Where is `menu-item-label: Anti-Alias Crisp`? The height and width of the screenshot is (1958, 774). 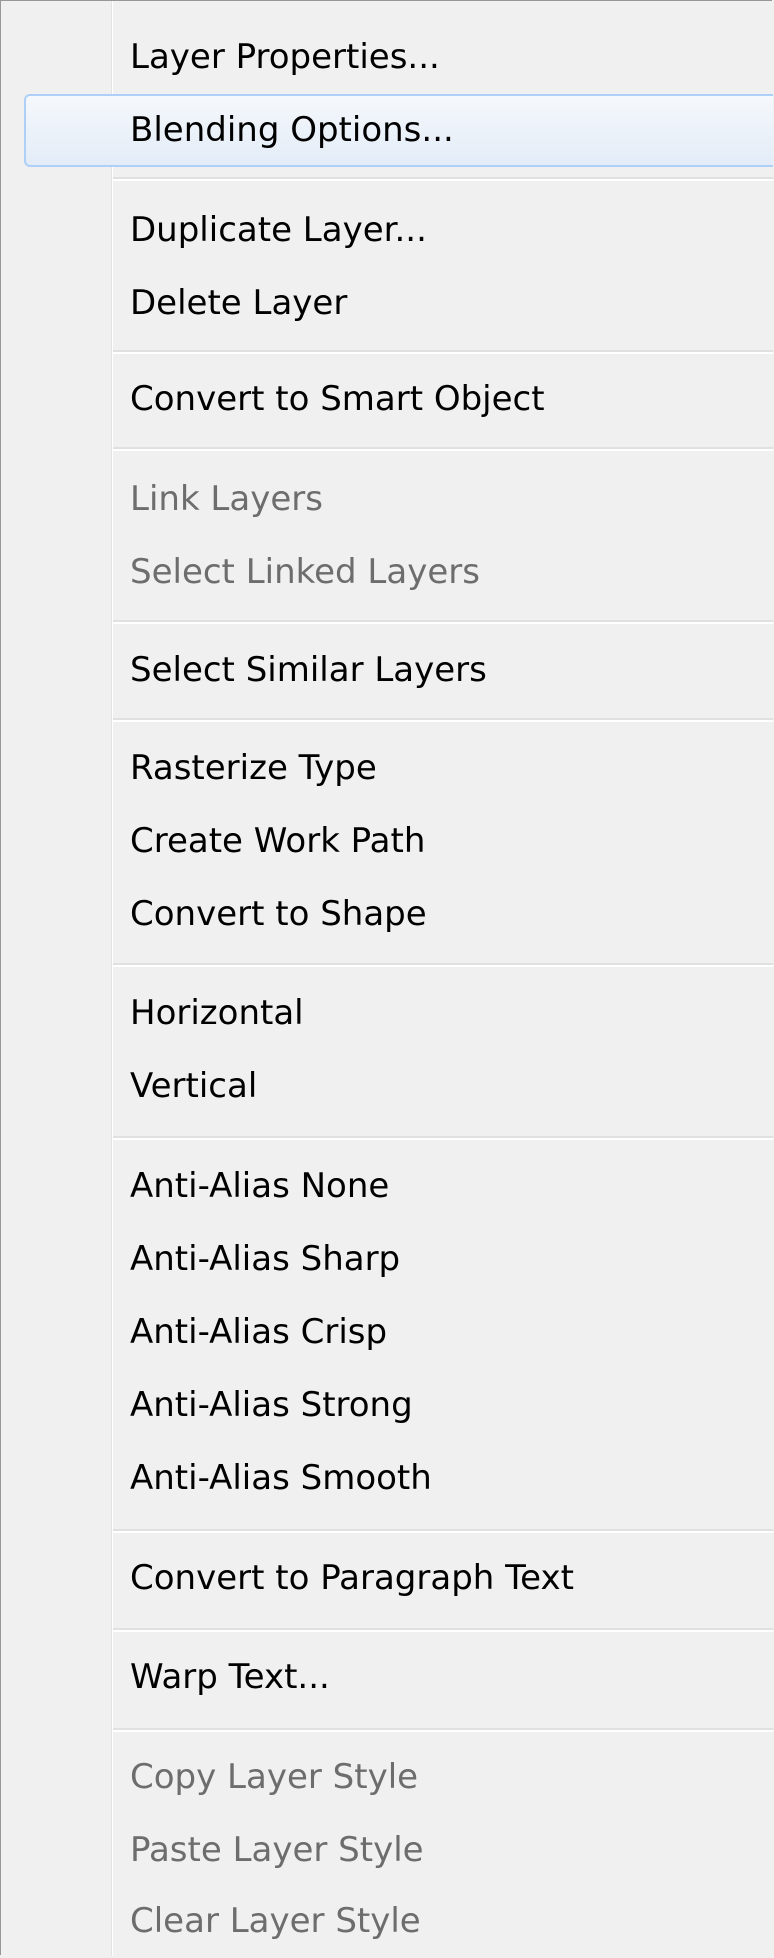
menu-item-label: Anti-Alias Crisp is located at coordinates (259, 1332).